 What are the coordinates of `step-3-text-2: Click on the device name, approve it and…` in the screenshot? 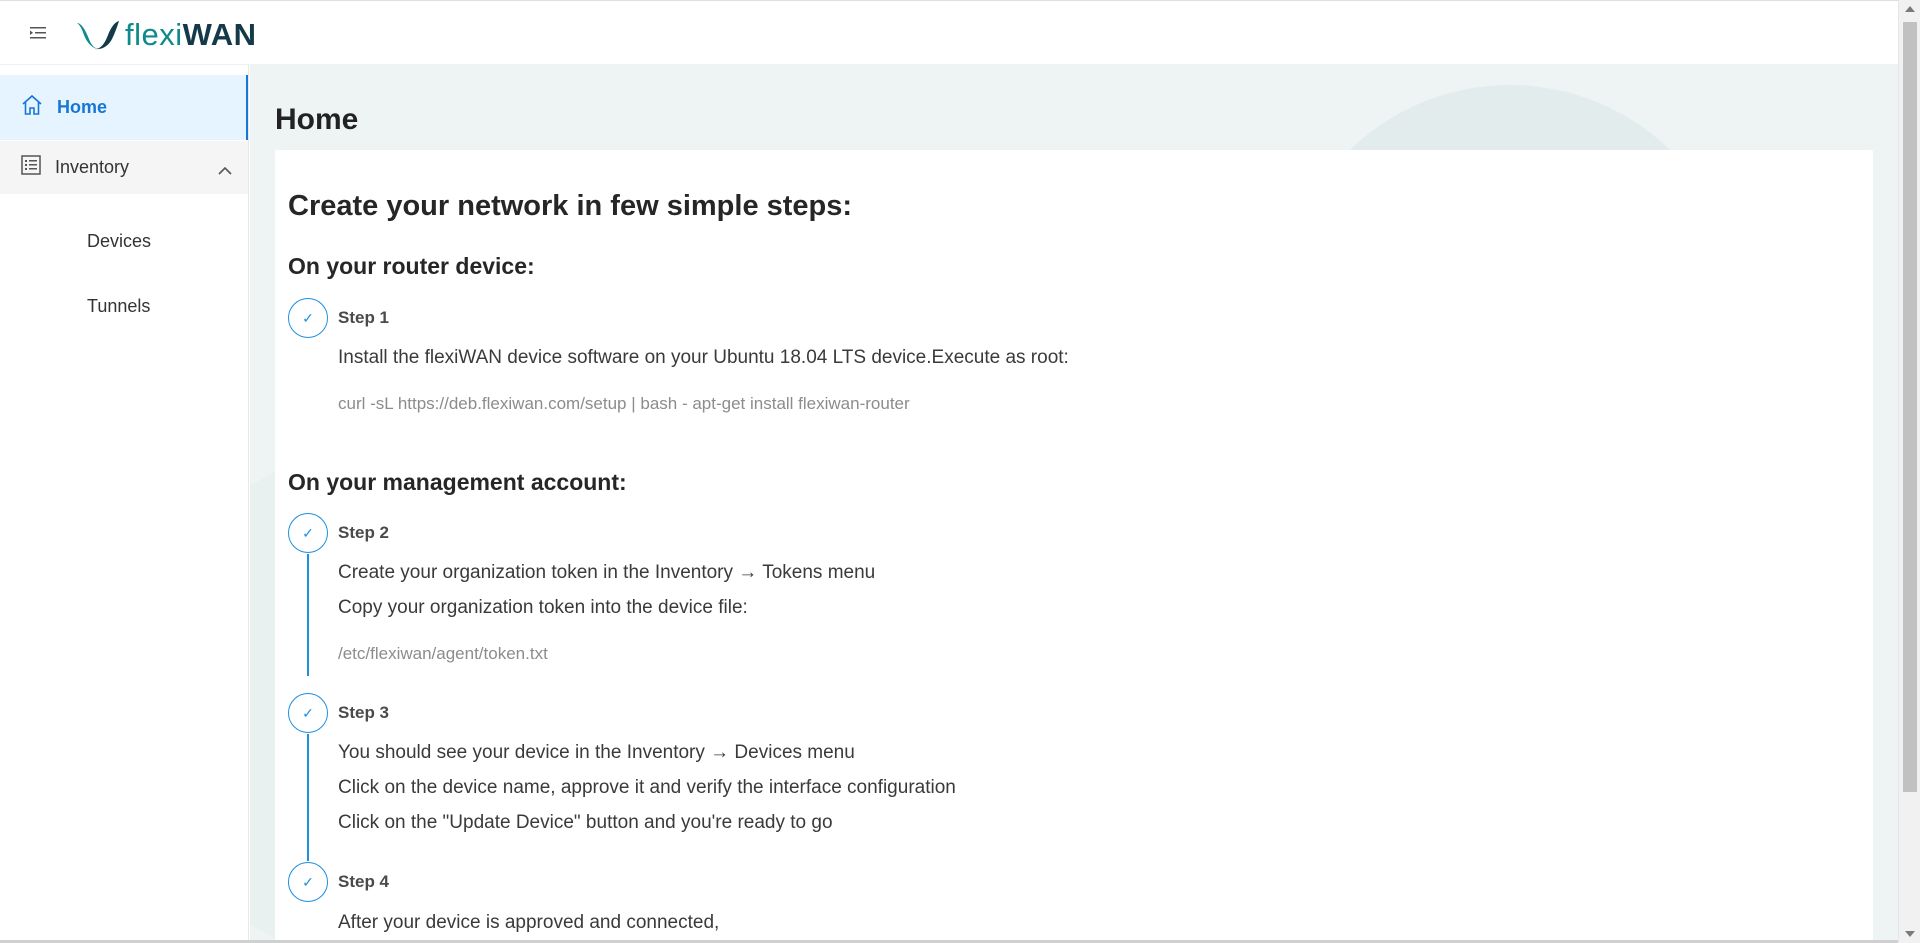 It's located at (647, 787).